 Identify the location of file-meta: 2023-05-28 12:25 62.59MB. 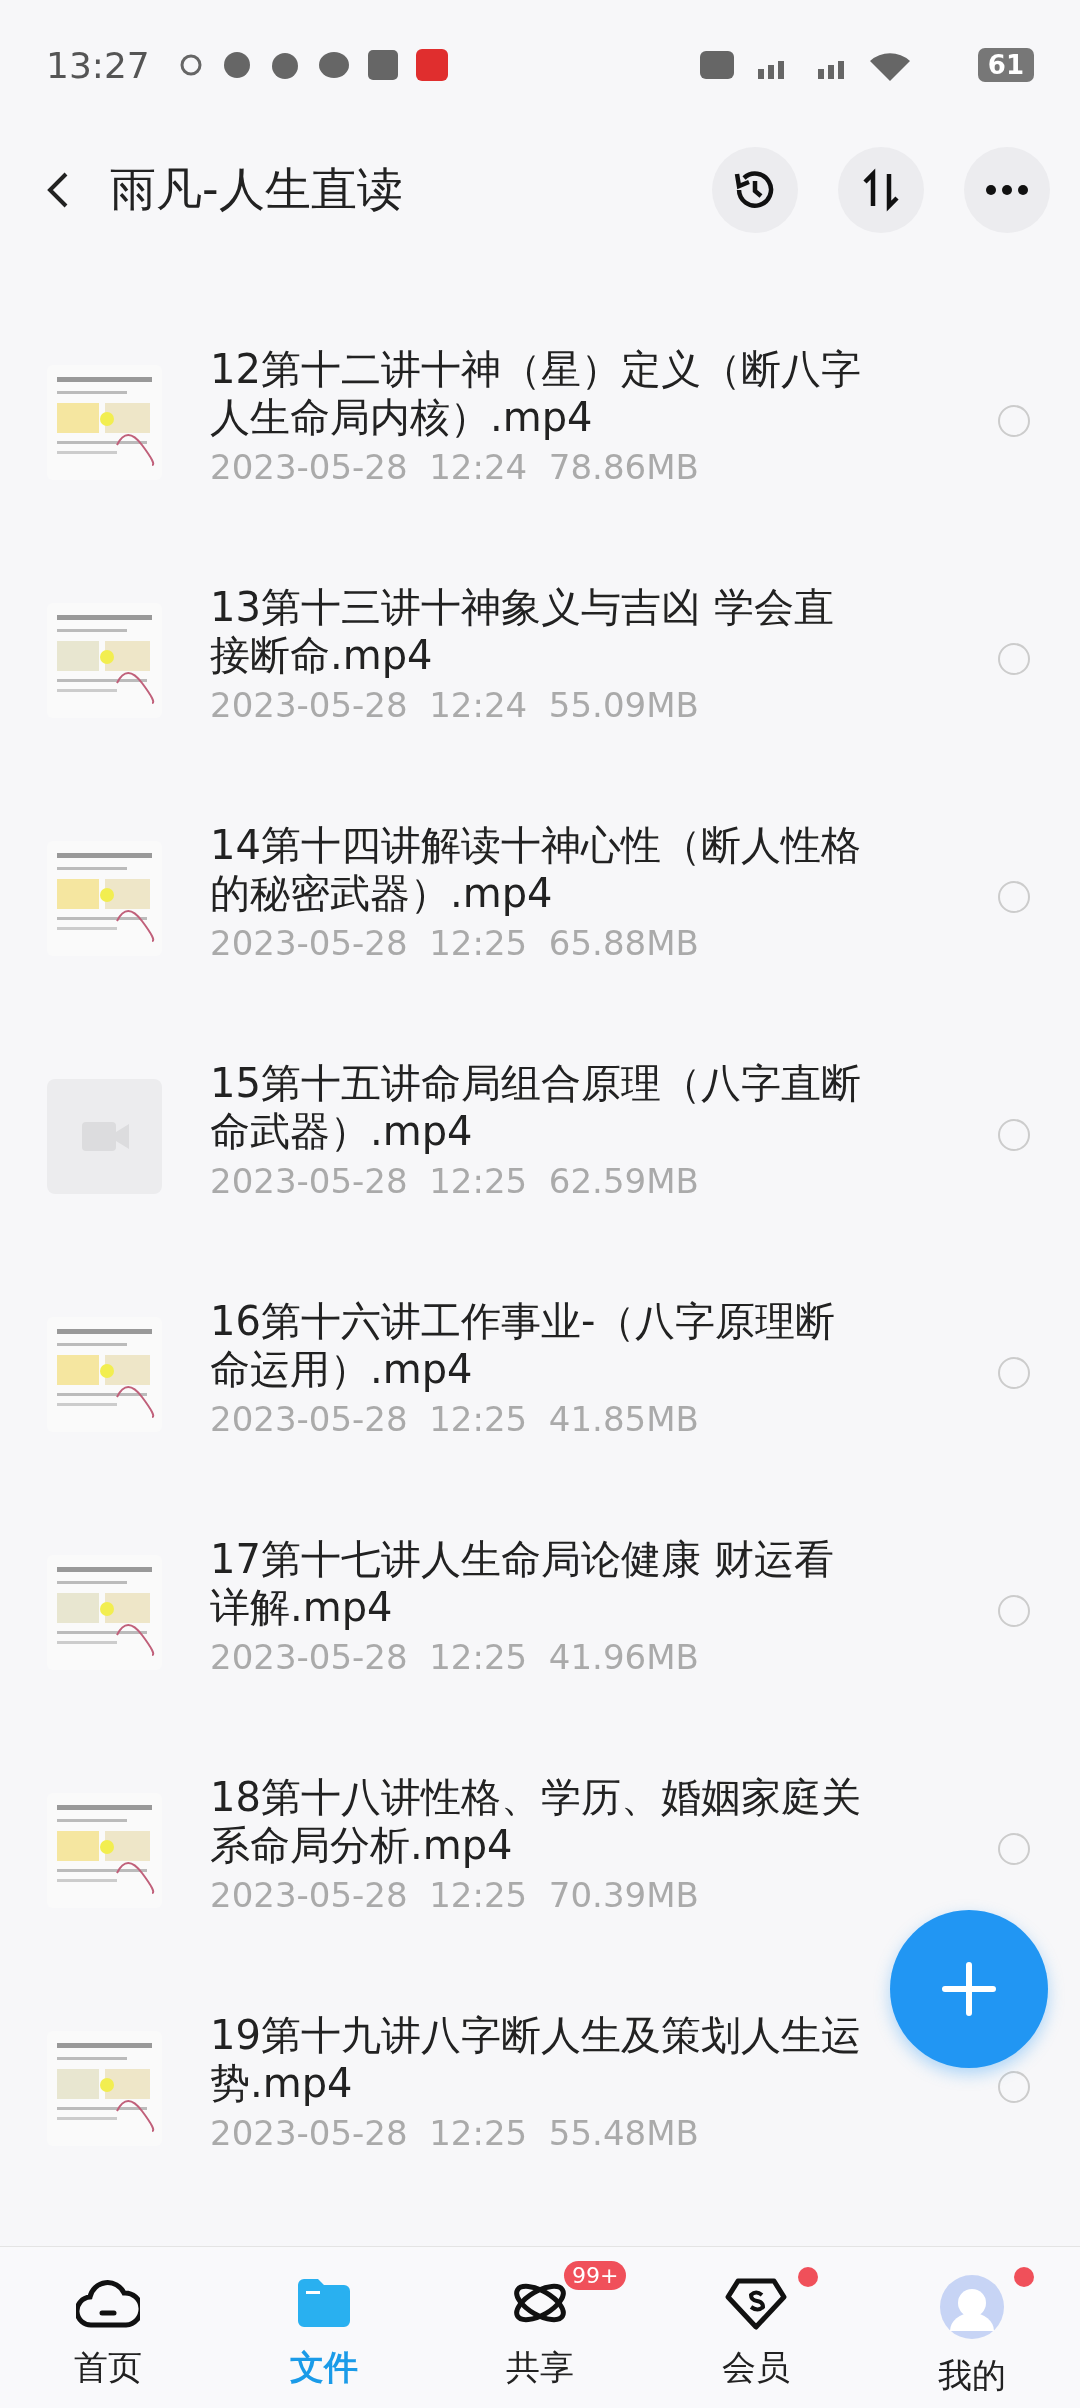
(454, 1181).